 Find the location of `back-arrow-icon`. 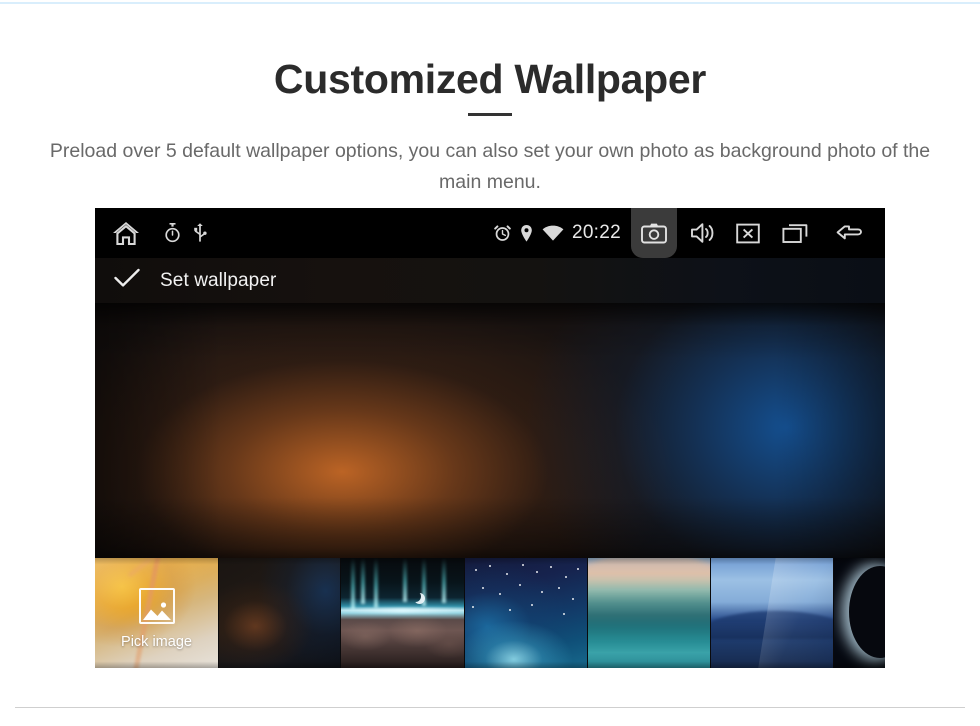

back-arrow-icon is located at coordinates (852, 233).